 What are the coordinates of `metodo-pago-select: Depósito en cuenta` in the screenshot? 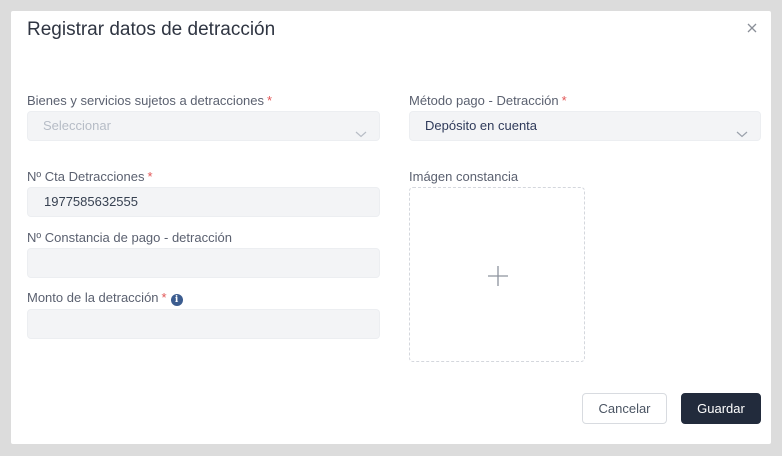 It's located at (585, 126).